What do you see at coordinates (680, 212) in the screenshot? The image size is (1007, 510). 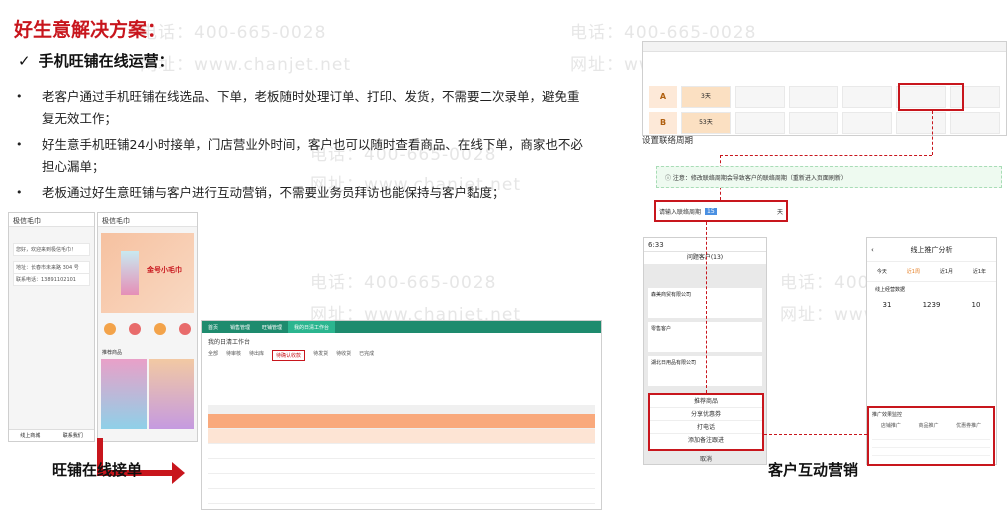 I see `period-label: 请输入联络周期` at bounding box center [680, 212].